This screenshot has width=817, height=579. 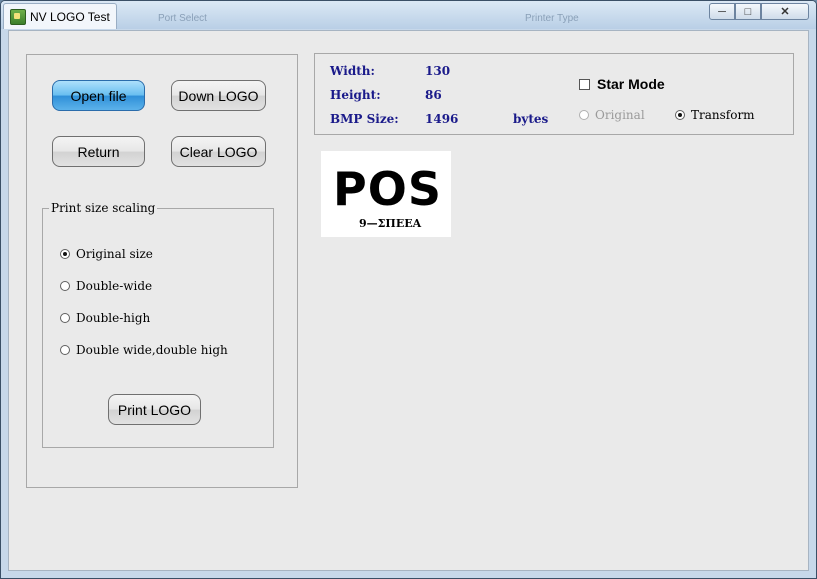 I want to click on width-label: Width:, so click(x=352, y=71).